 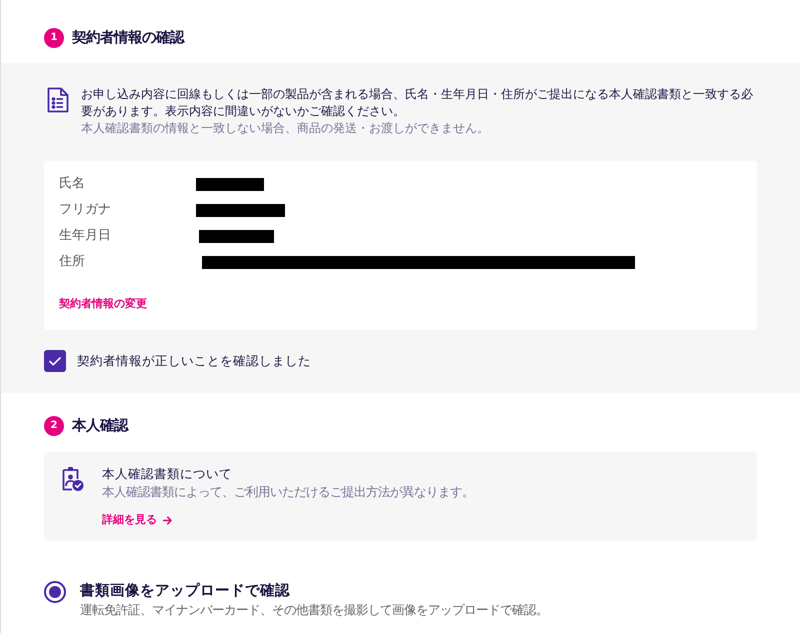 What do you see at coordinates (137, 520) in the screenshot?
I see `details-link: 詳細を見る` at bounding box center [137, 520].